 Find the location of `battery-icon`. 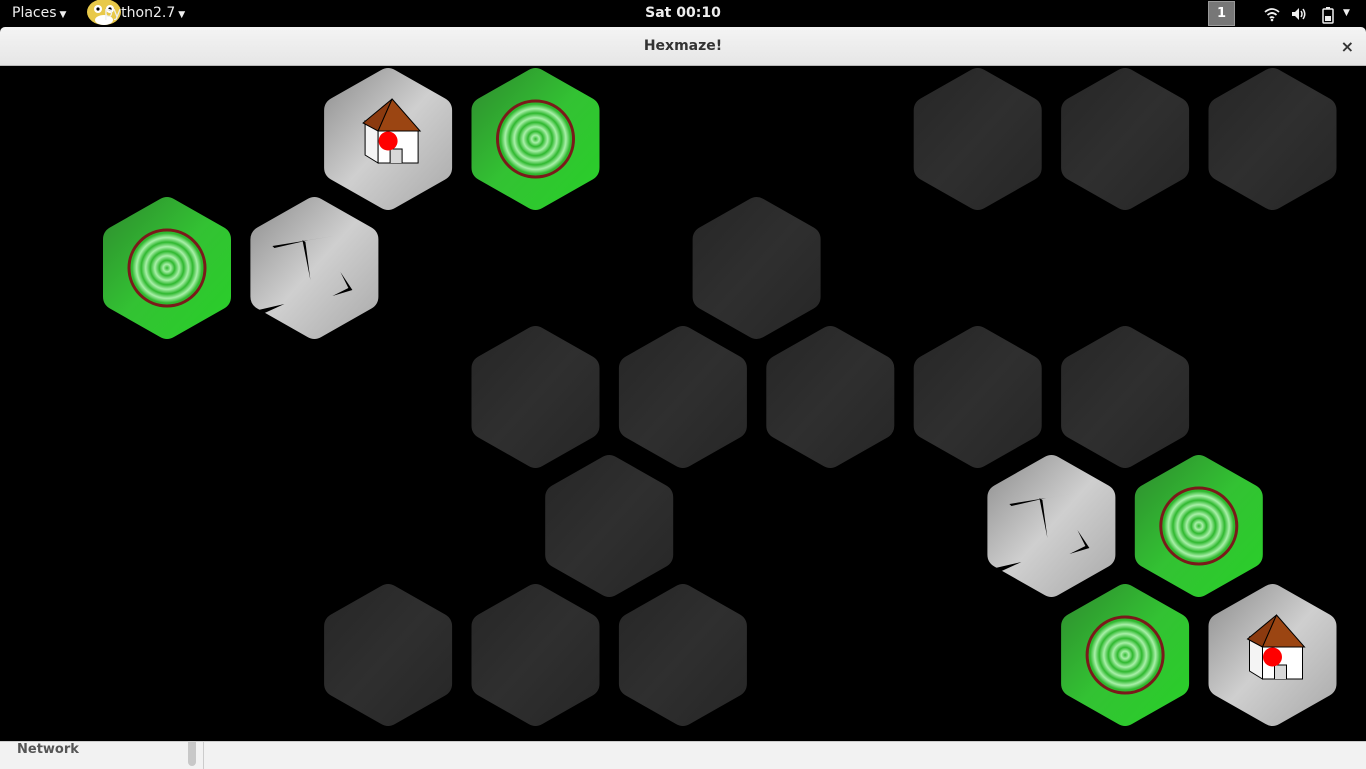

battery-icon is located at coordinates (1328, 15).